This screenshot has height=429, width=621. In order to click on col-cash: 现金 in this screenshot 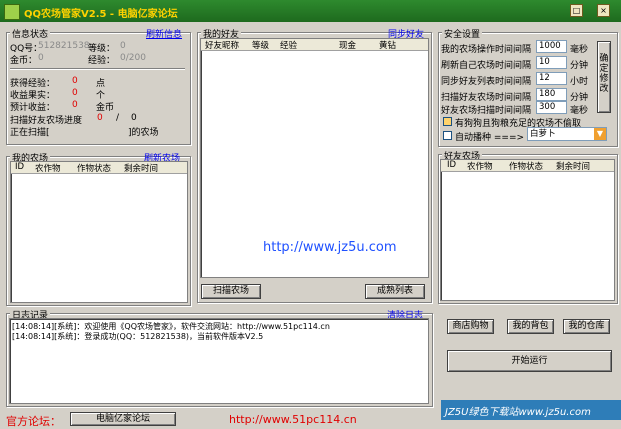, I will do `click(348, 46)`.